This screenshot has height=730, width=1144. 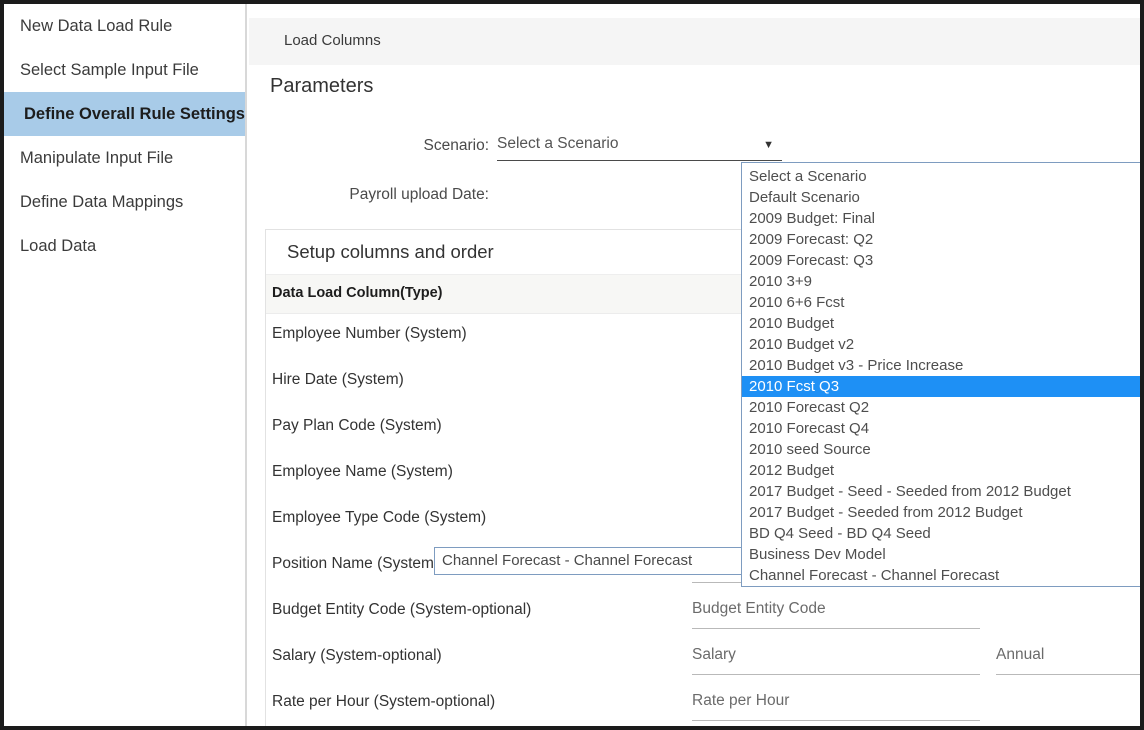 I want to click on row-label: Position Name (System), so click(x=356, y=563).